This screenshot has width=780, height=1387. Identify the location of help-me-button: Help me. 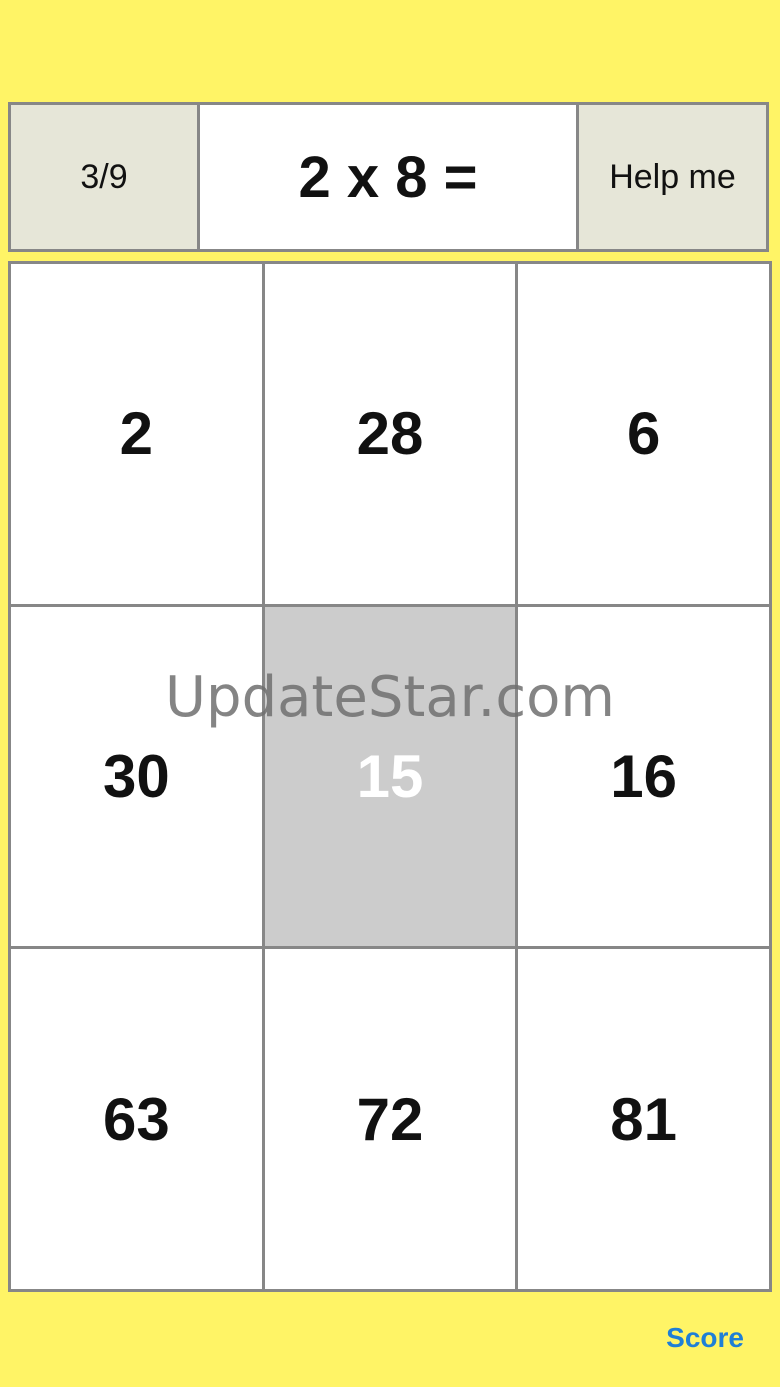
(672, 177).